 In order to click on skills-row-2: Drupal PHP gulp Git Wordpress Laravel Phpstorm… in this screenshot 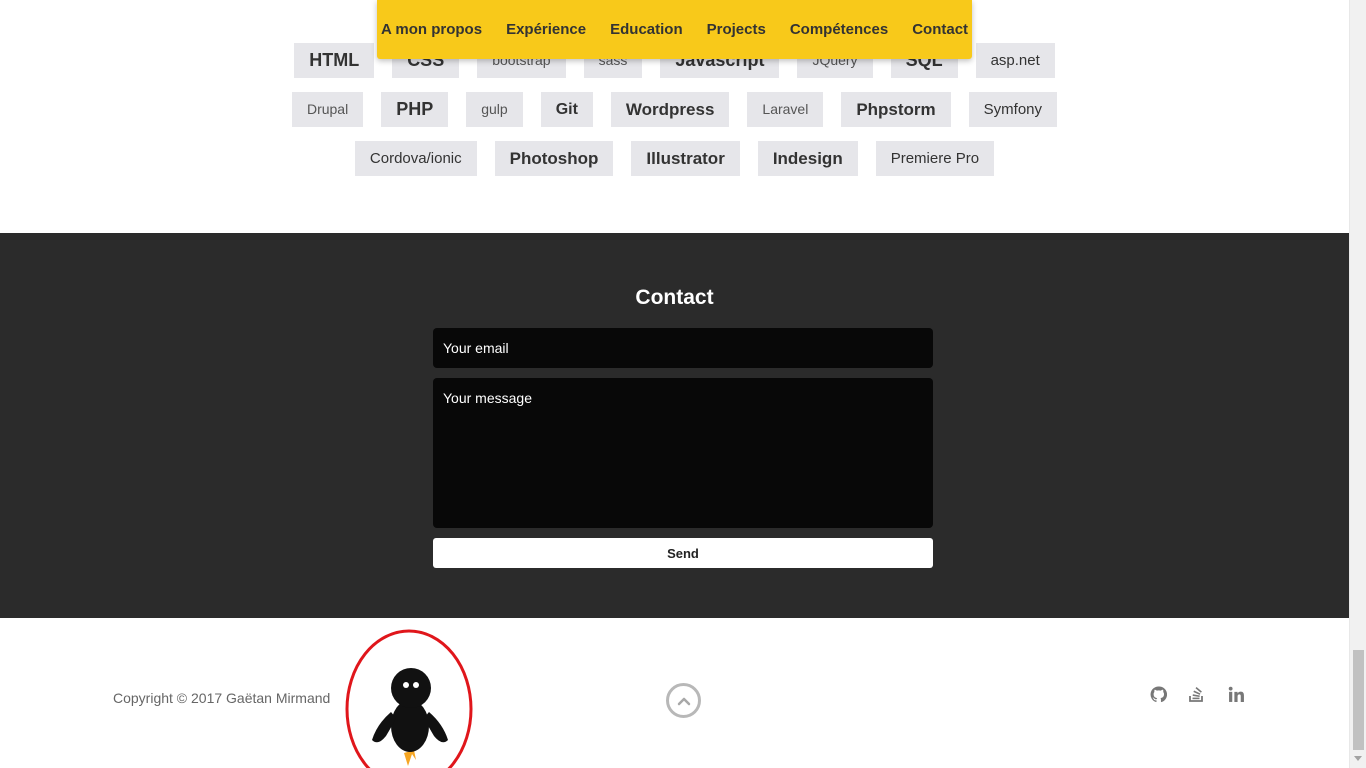, I will do `click(674, 109)`.